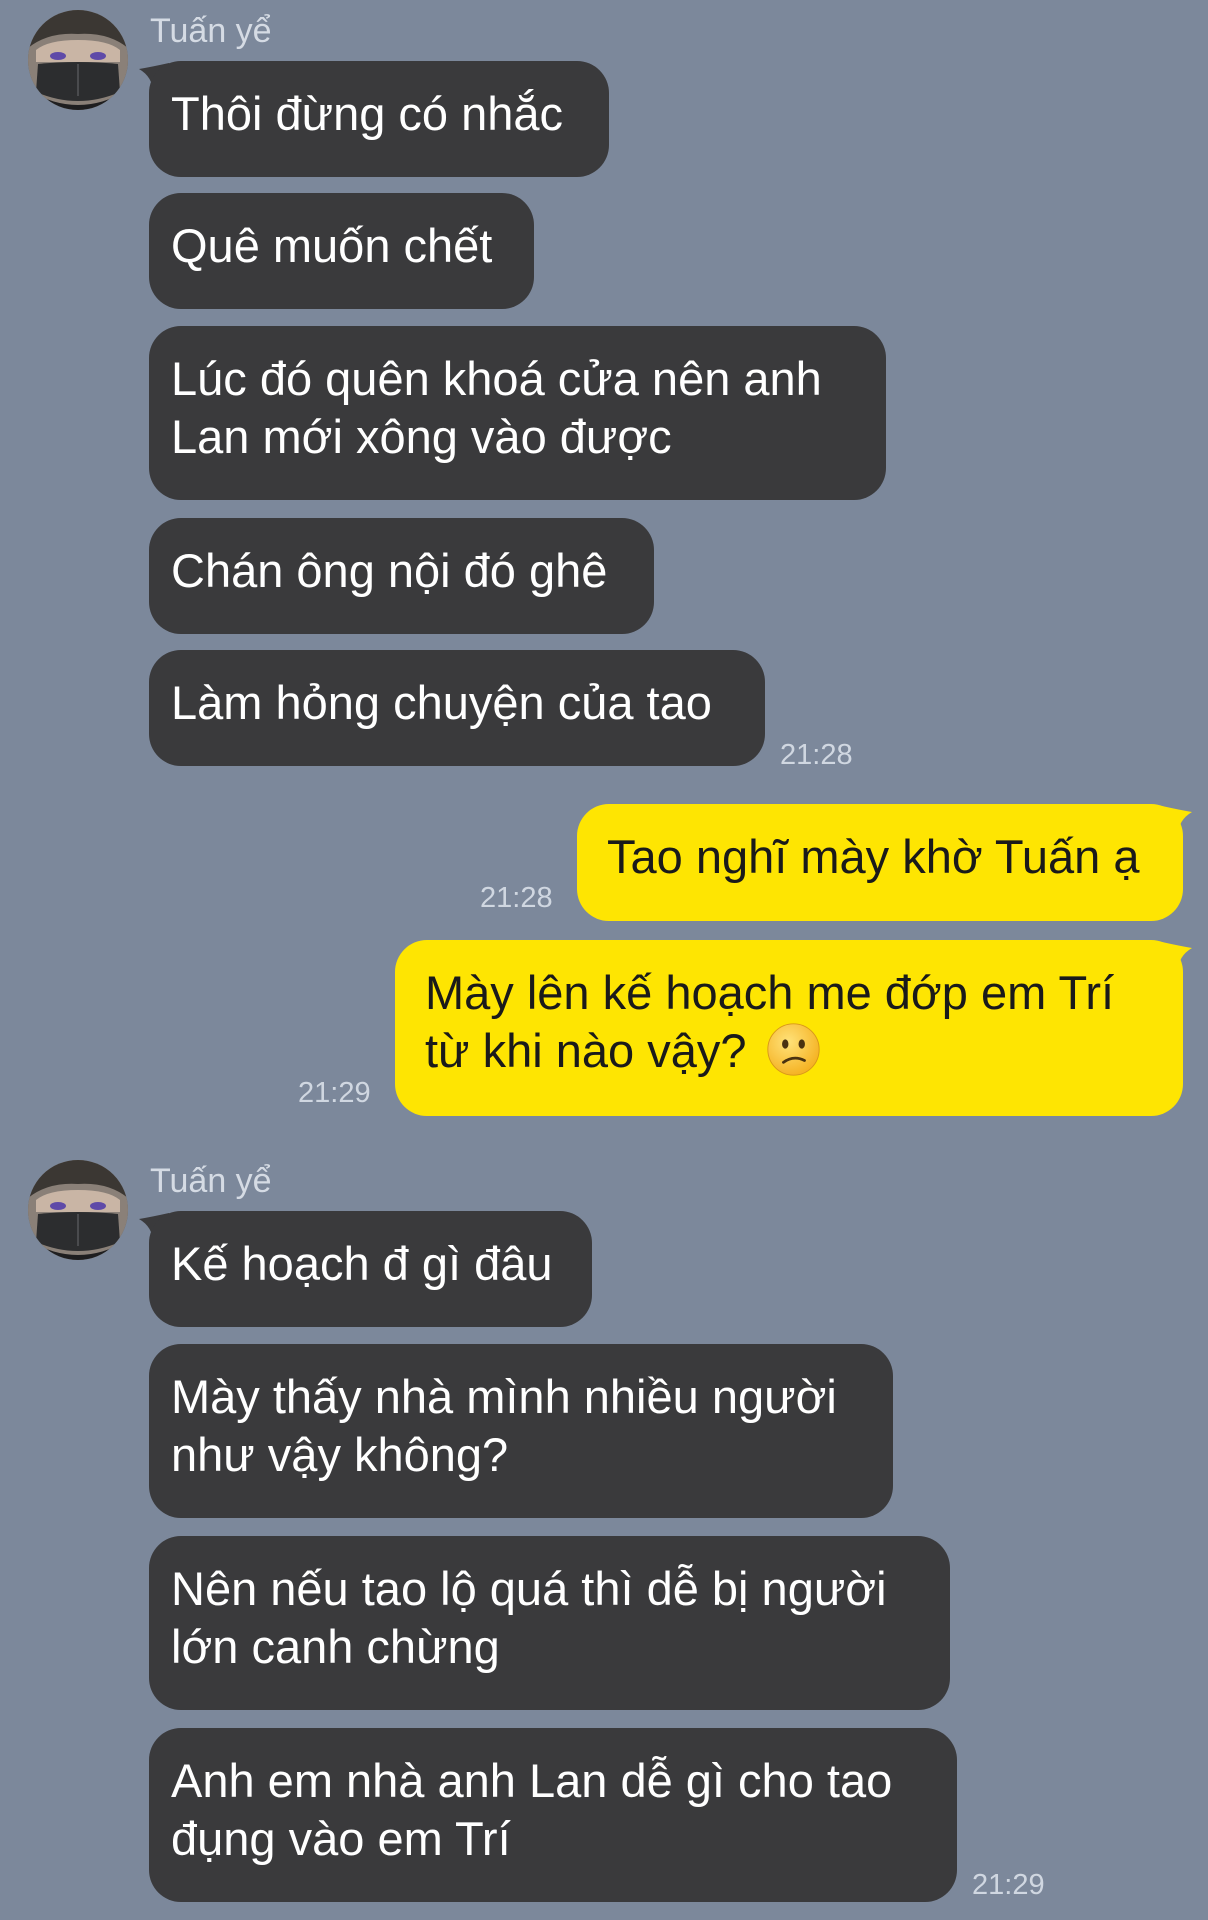 Image resolution: width=1208 pixels, height=1920 pixels. What do you see at coordinates (529, 1588) in the screenshot?
I see `message-text: Nên nếu tao lộ quá thì dễ bị người` at bounding box center [529, 1588].